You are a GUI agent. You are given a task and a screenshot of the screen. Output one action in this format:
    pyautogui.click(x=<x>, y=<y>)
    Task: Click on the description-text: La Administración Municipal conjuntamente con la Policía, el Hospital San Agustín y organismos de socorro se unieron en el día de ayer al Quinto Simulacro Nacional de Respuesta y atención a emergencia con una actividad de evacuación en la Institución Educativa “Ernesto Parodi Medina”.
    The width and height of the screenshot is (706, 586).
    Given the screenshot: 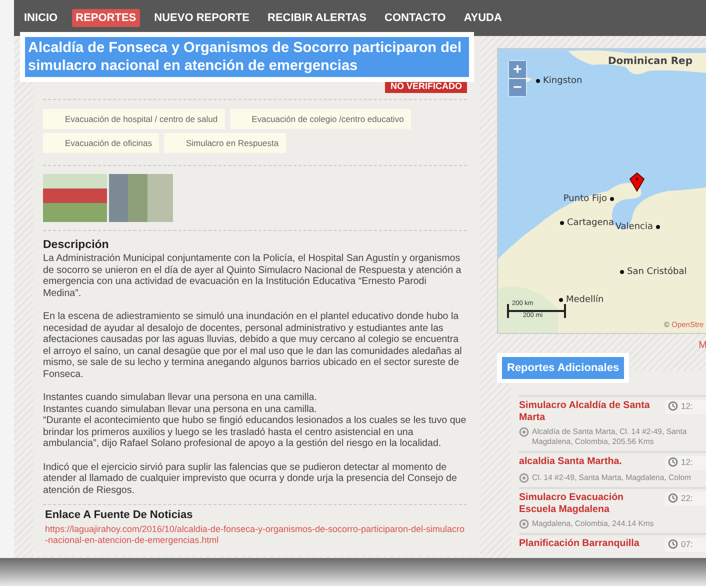 What is the action you would take?
    pyautogui.click(x=252, y=276)
    